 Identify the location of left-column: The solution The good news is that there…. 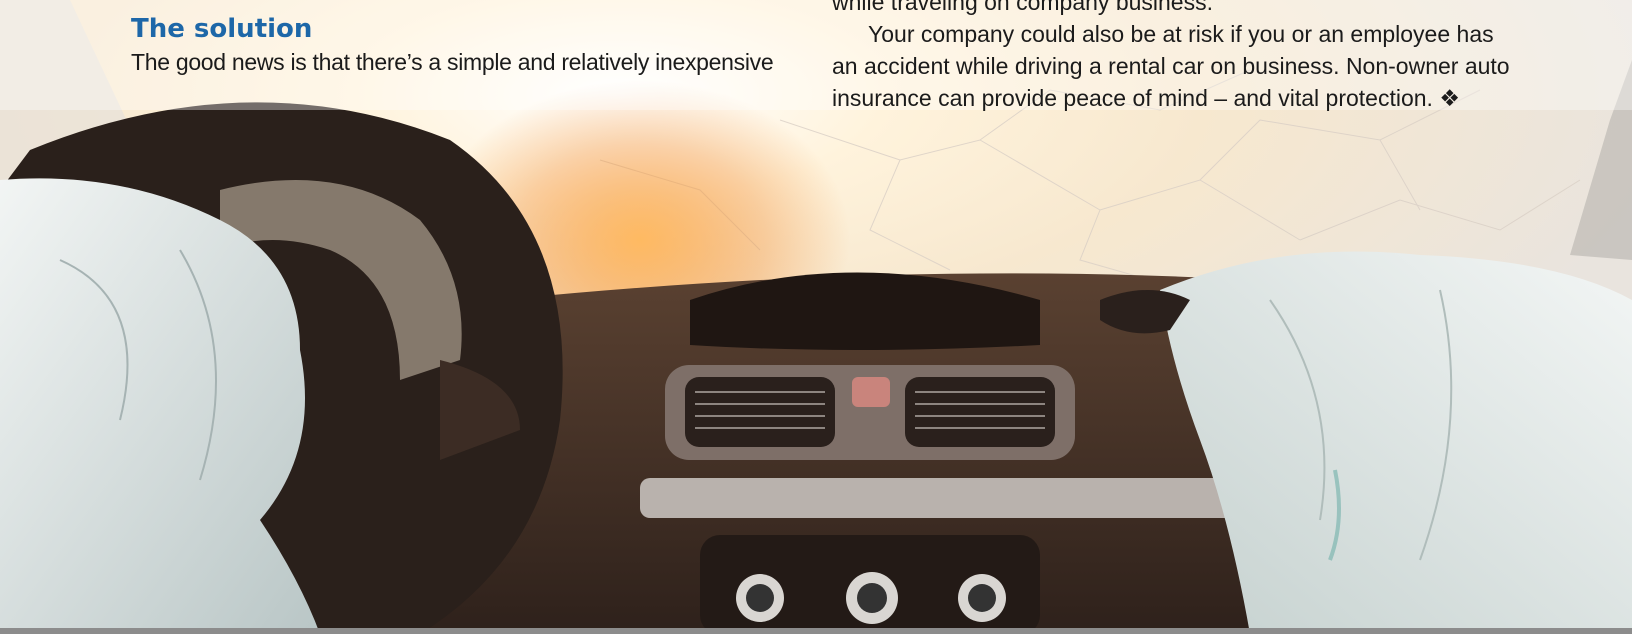
(471, 45).